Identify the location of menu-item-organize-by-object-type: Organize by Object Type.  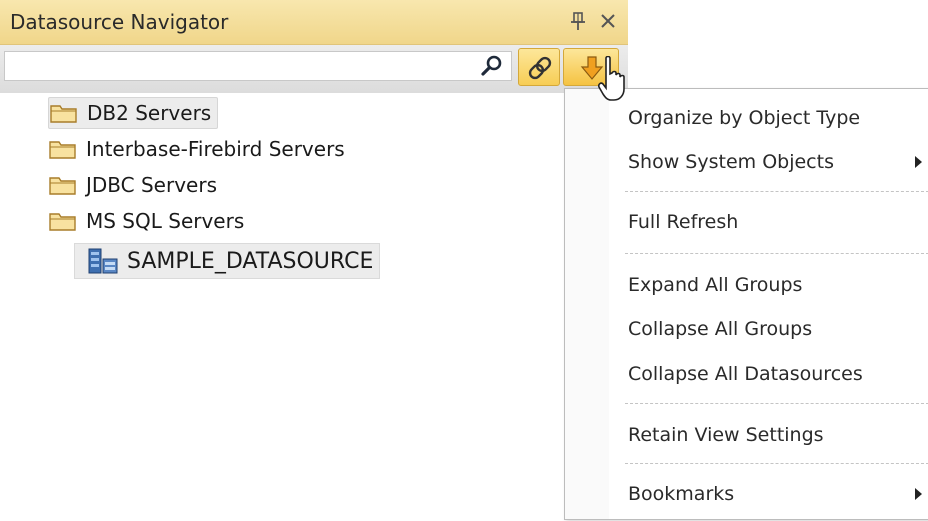
(768, 118).